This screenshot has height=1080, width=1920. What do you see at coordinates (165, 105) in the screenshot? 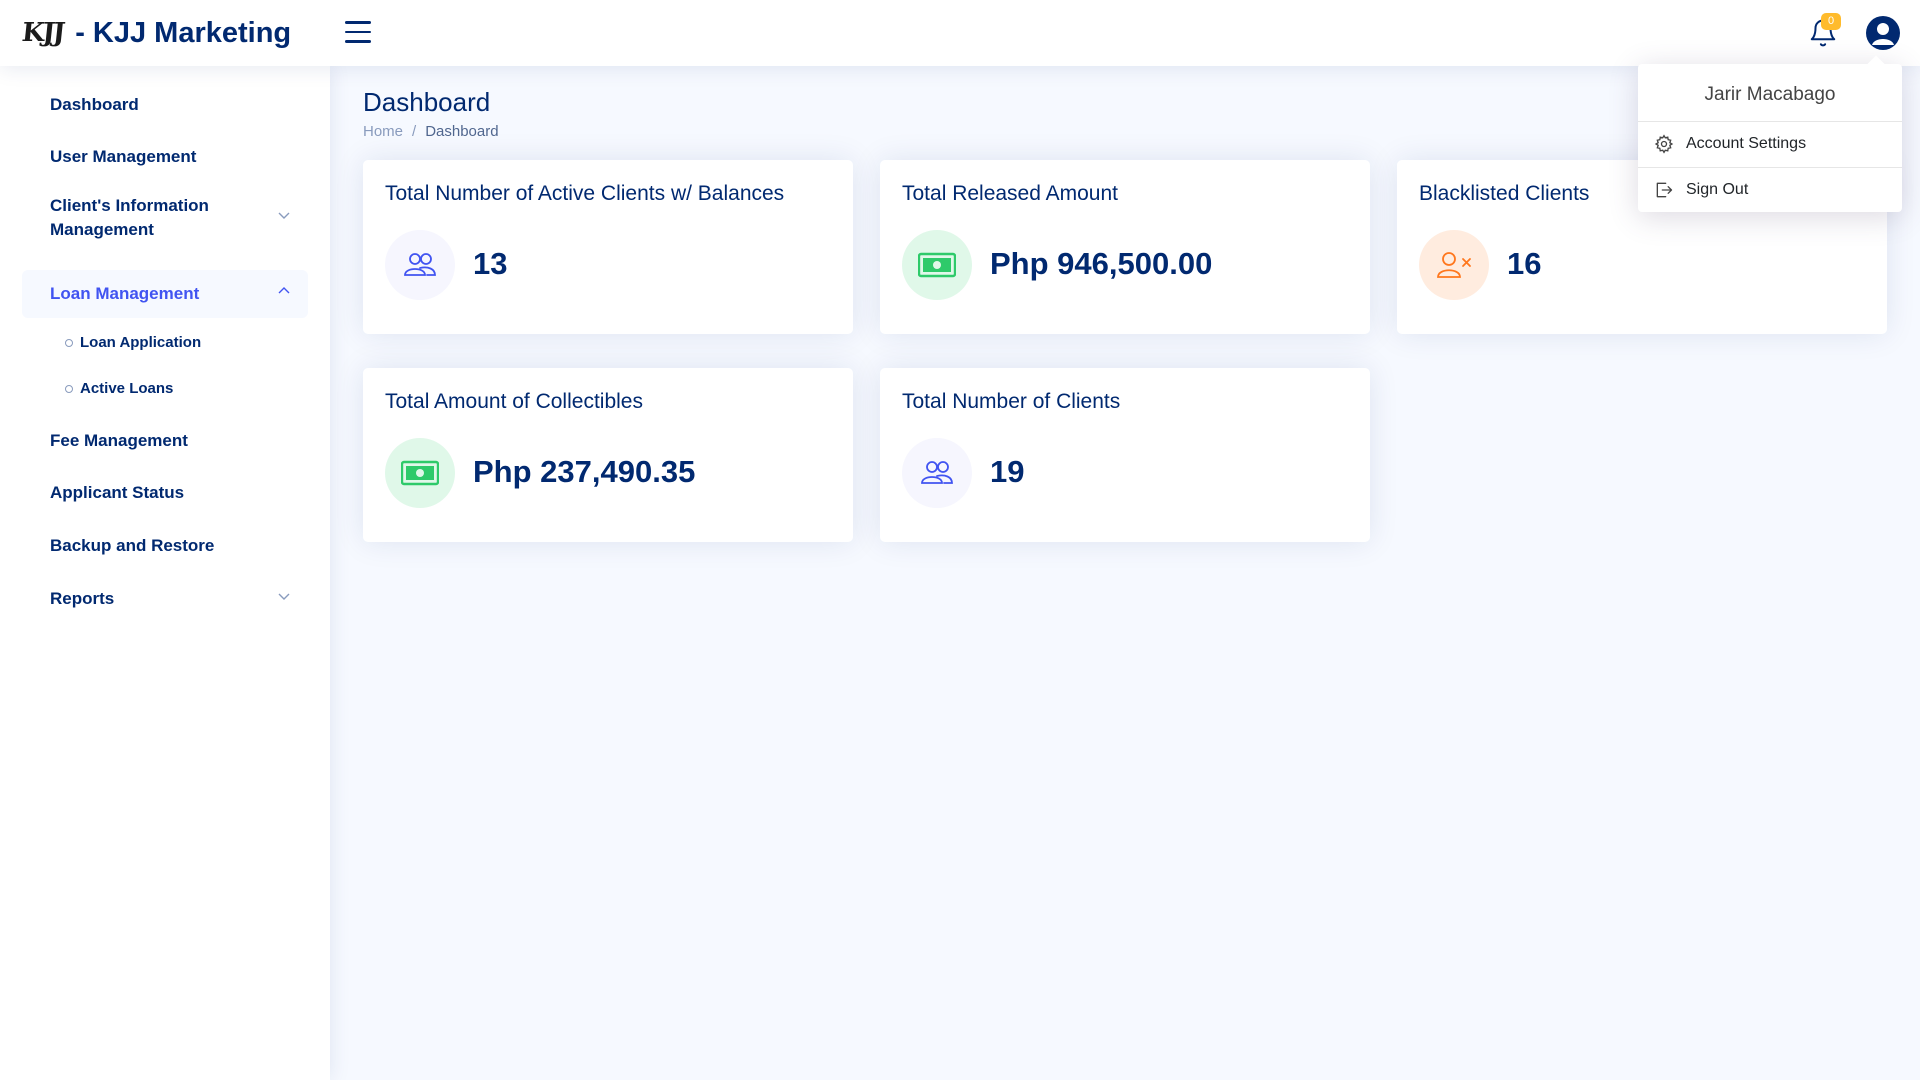
I see `sidebar-item-dashboard: Dashboard` at bounding box center [165, 105].